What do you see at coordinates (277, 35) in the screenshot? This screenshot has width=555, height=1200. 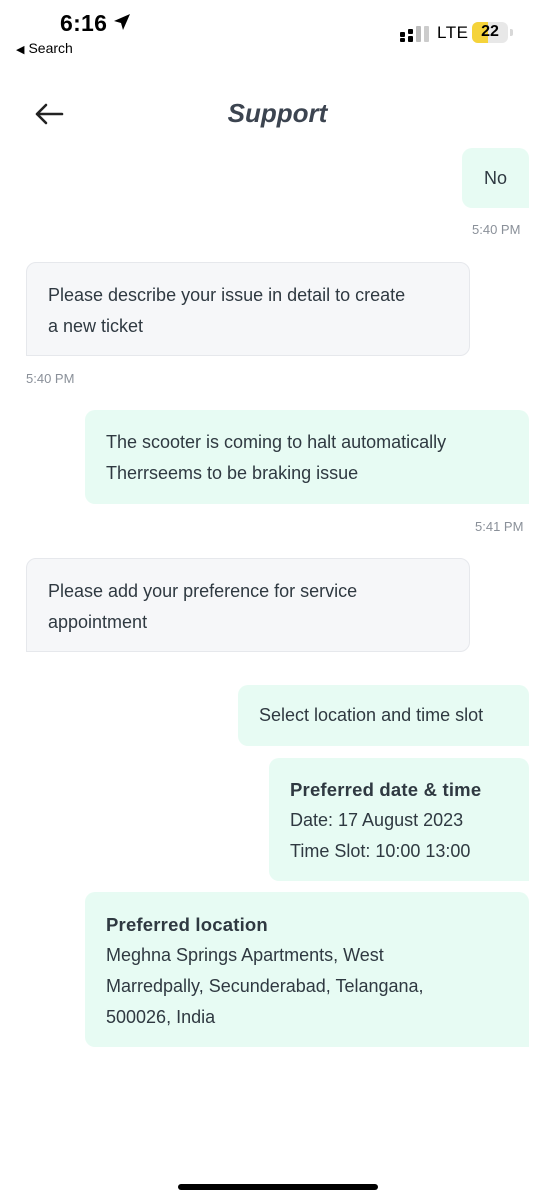 I see `status-bar: 6:16 ◀ Search LTE 22` at bounding box center [277, 35].